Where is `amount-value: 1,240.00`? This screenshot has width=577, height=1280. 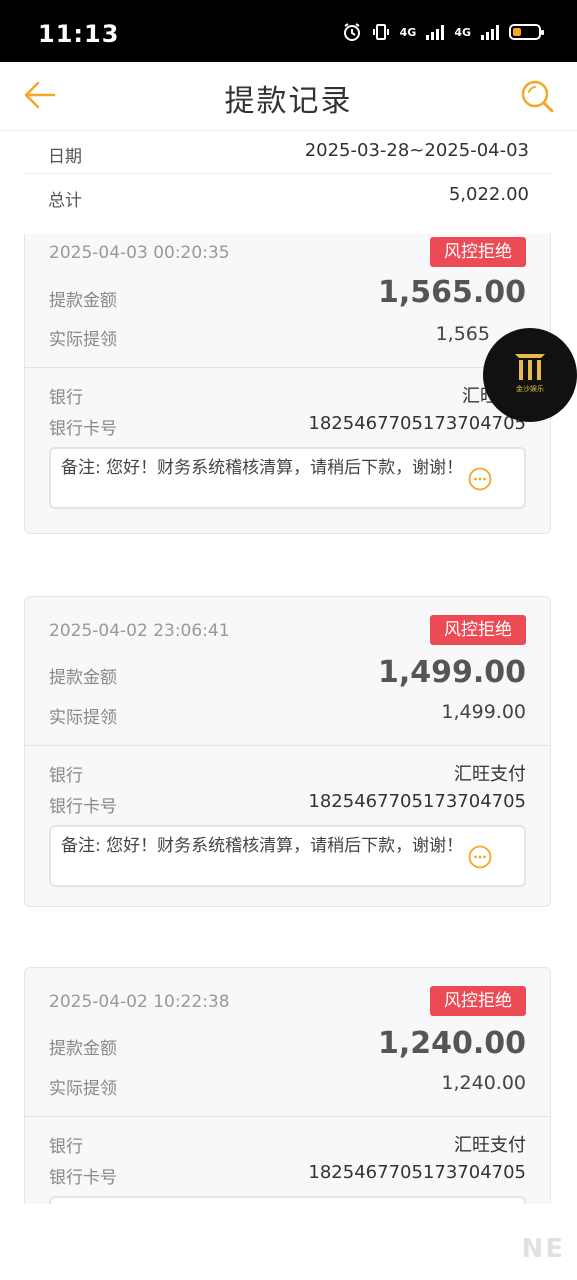 amount-value: 1,240.00 is located at coordinates (451, 1043).